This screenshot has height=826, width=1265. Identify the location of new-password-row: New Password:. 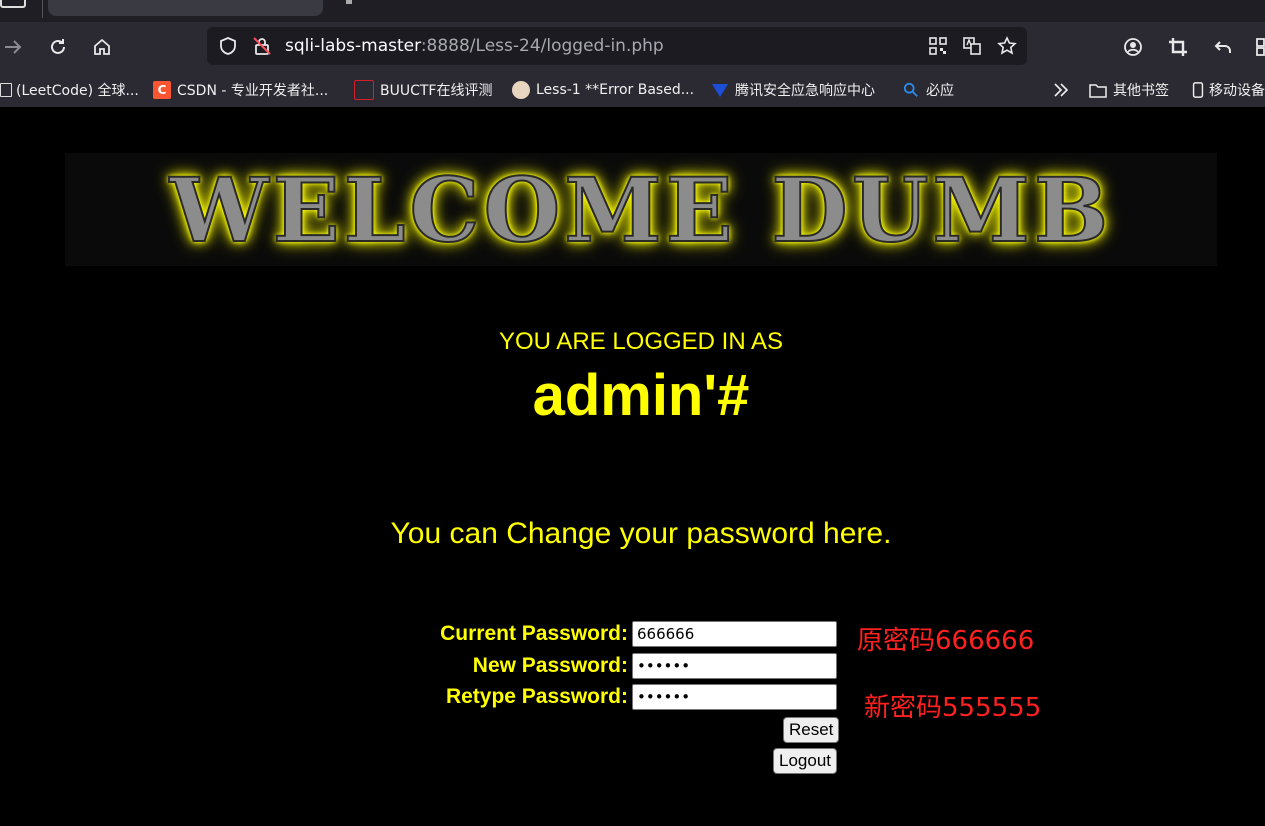
(632, 667).